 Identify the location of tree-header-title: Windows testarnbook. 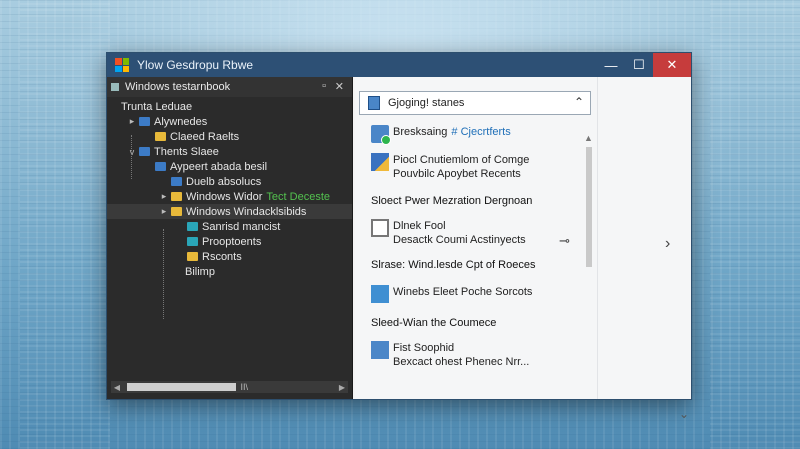
(178, 87).